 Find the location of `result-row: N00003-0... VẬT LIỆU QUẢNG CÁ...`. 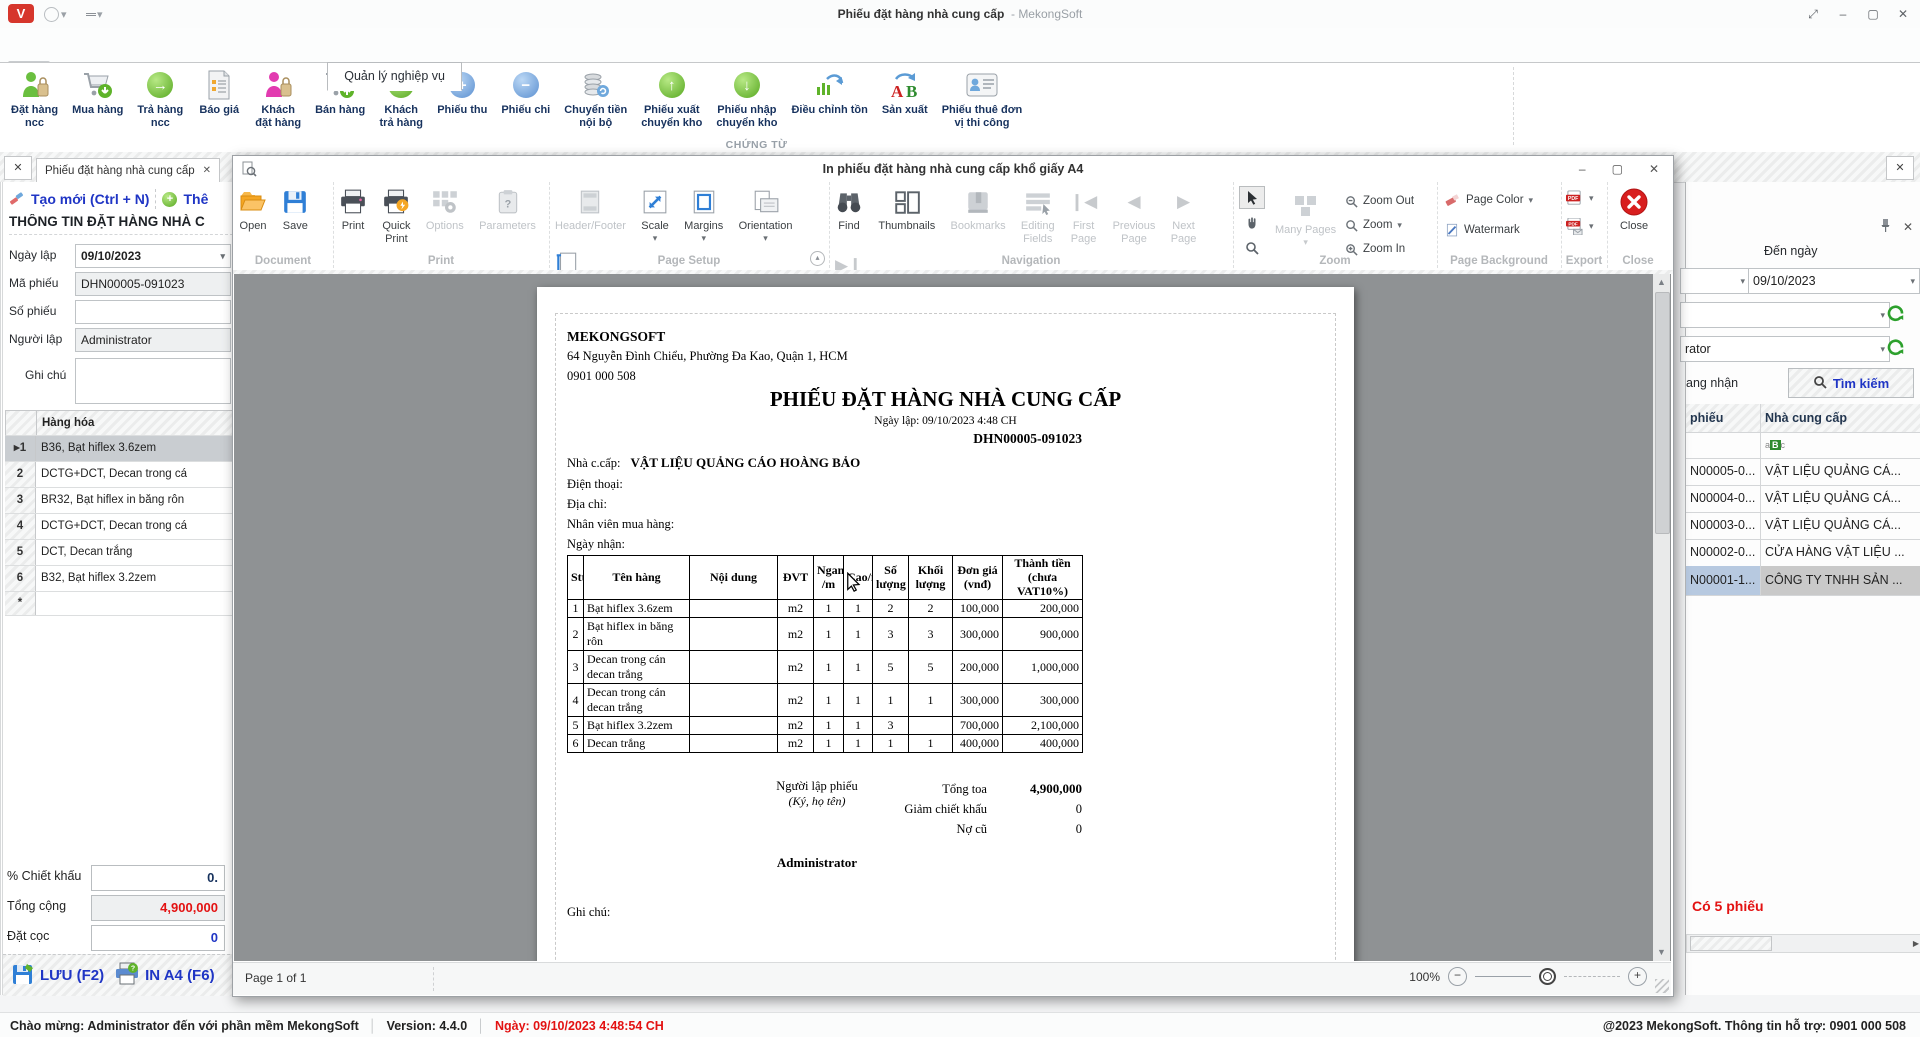

result-row: N00003-0... VẬT LIỆU QUẢNG CÁ... is located at coordinates (1803, 525).